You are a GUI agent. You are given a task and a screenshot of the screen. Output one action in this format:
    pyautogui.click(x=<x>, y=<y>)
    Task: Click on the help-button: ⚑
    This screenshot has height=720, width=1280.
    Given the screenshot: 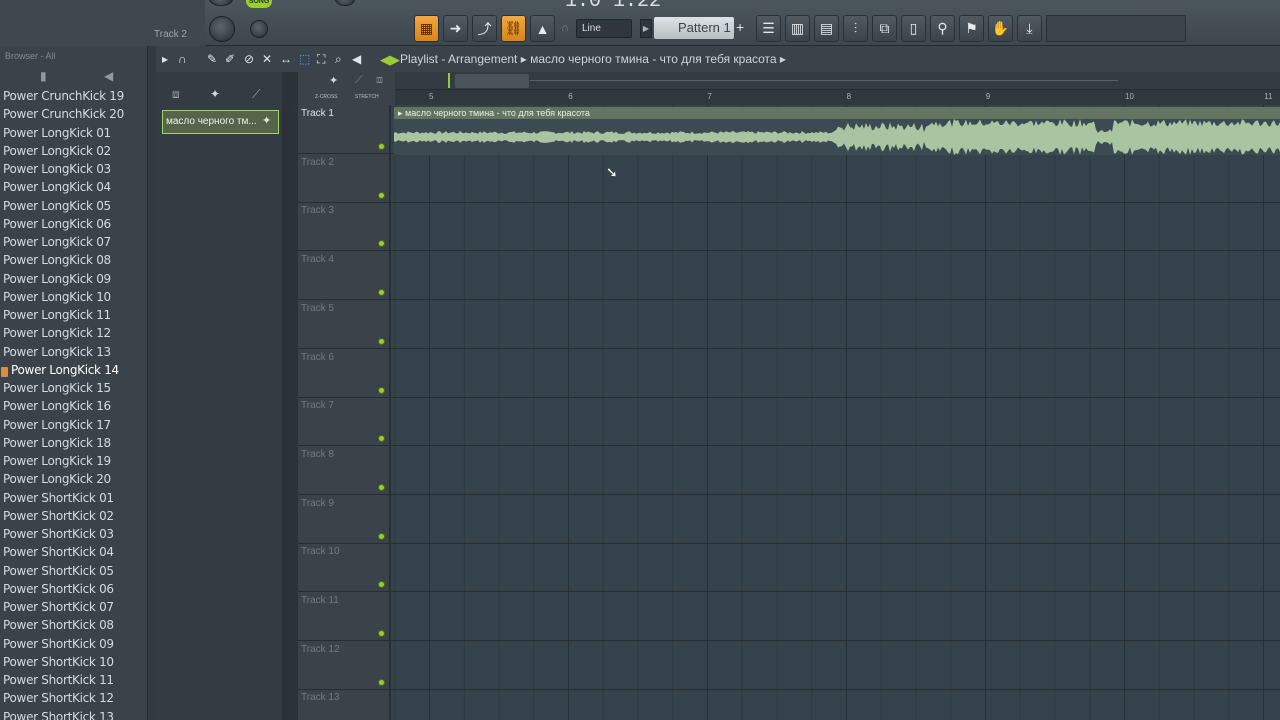 What is the action you would take?
    pyautogui.click(x=971, y=28)
    